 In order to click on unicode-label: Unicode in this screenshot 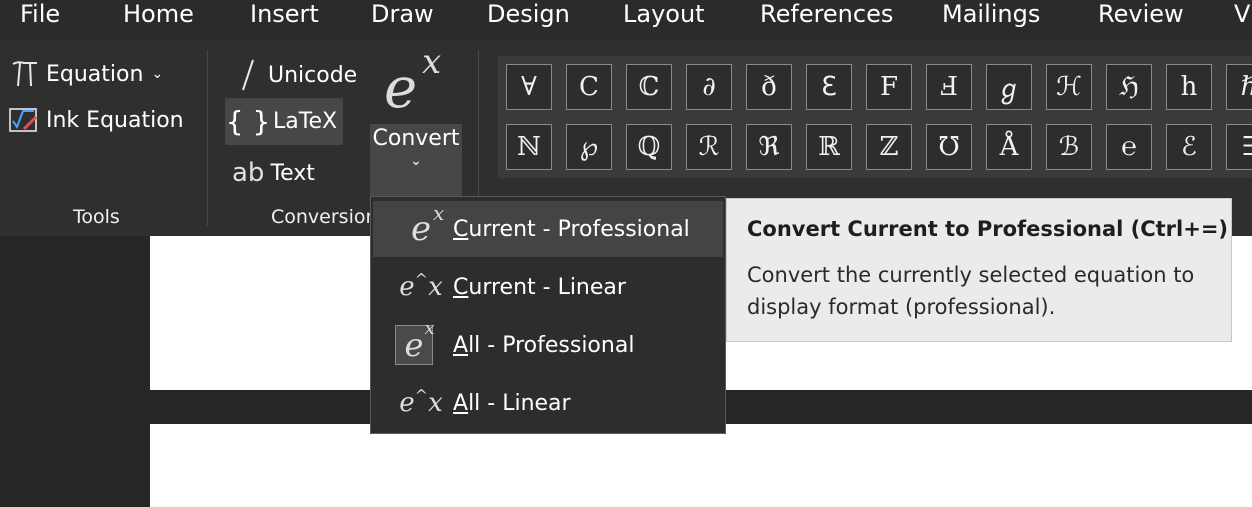, I will do `click(313, 75)`.